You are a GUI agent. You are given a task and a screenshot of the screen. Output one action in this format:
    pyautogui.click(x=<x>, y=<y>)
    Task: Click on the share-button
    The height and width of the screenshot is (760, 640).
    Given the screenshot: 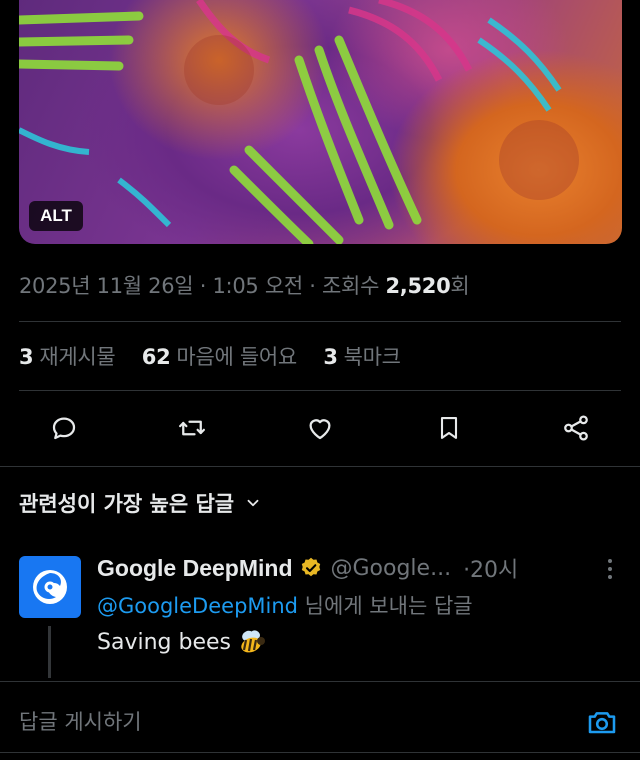 What is the action you would take?
    pyautogui.click(x=576, y=428)
    